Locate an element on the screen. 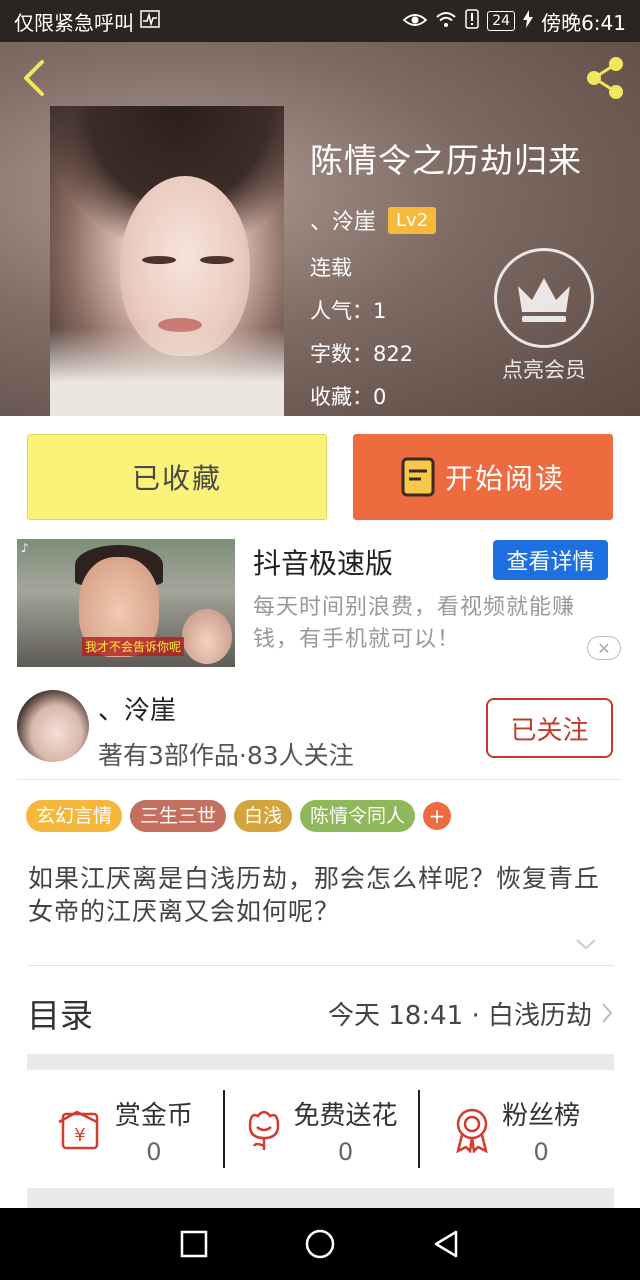  status-time: 傍晚6:41 is located at coordinates (583, 22).